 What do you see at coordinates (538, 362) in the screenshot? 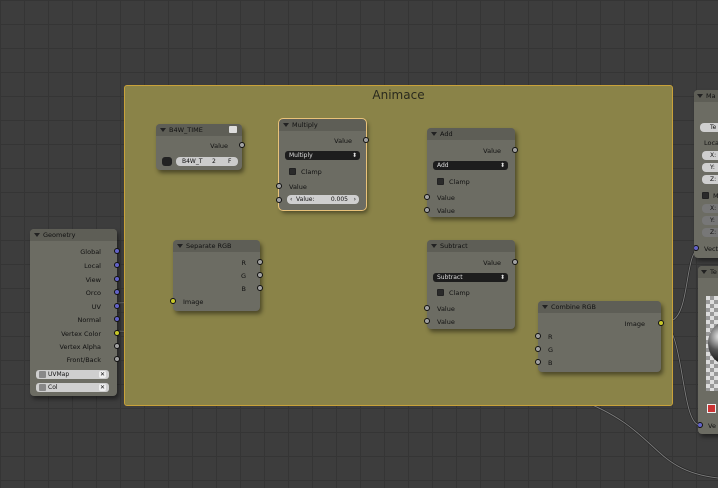
I see `input-socket-b` at bounding box center [538, 362].